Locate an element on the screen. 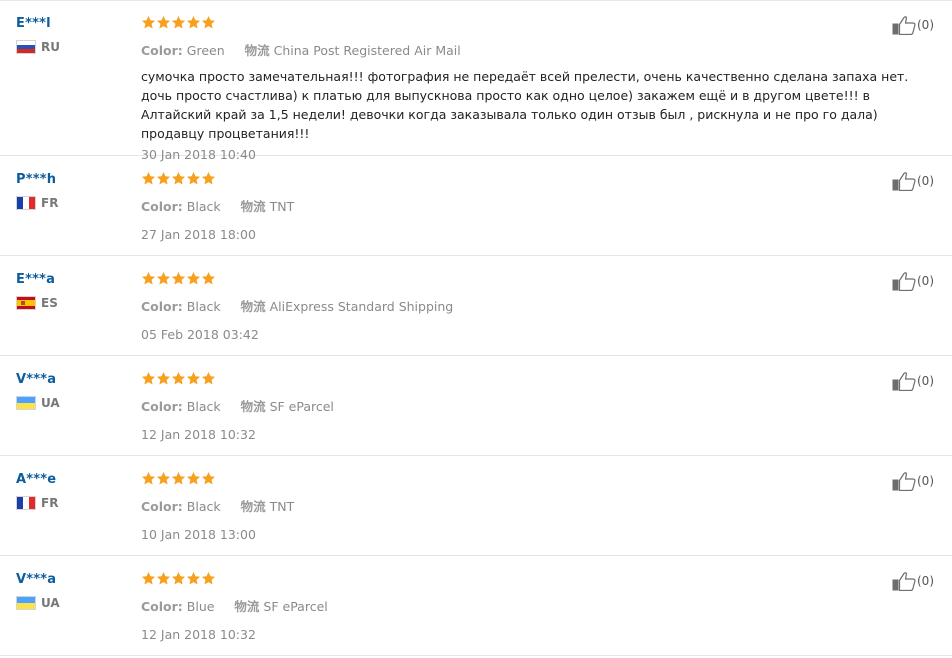 The width and height of the screenshot is (952, 658). reviewer-info: V***a UA is located at coordinates (38, 591).